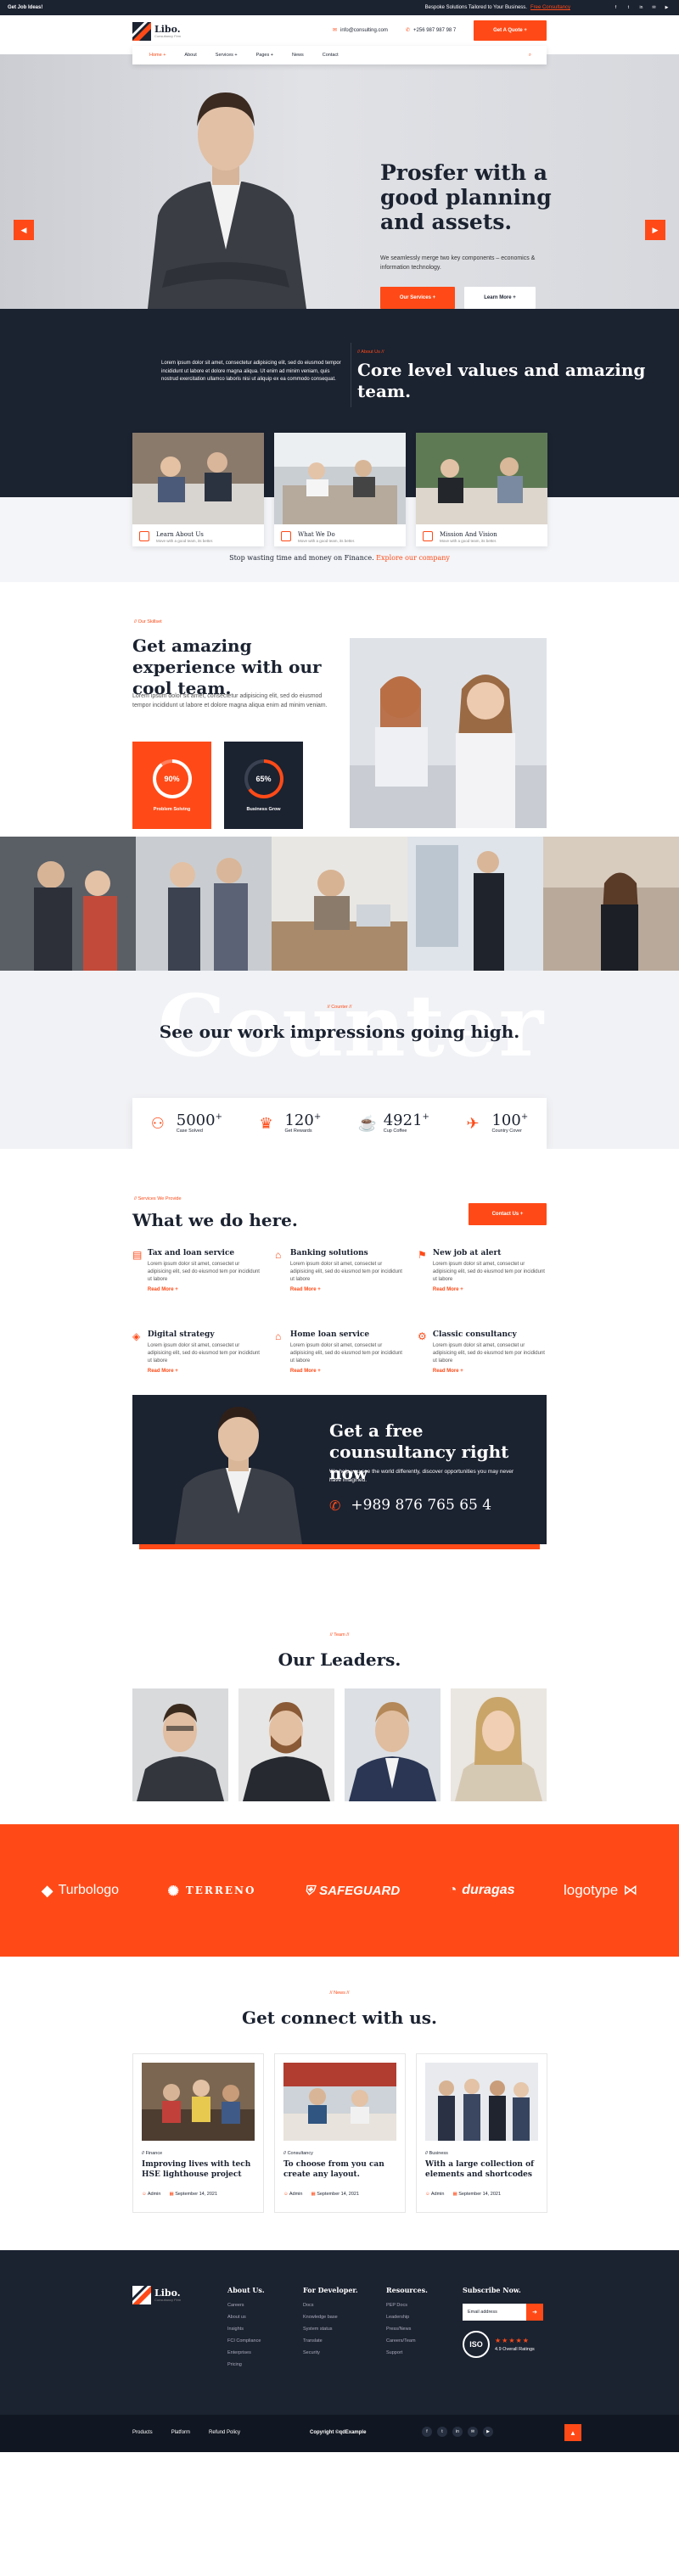  I want to click on brand-safeguard: ⛨ SAFEGUARD, so click(352, 1891).